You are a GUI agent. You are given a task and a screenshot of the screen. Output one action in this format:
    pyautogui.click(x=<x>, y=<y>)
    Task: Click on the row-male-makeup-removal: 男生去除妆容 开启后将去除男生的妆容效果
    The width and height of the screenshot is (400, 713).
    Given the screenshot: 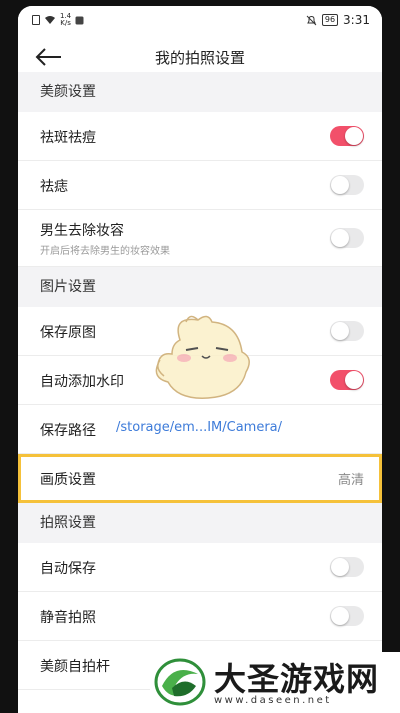 What is the action you would take?
    pyautogui.click(x=200, y=238)
    